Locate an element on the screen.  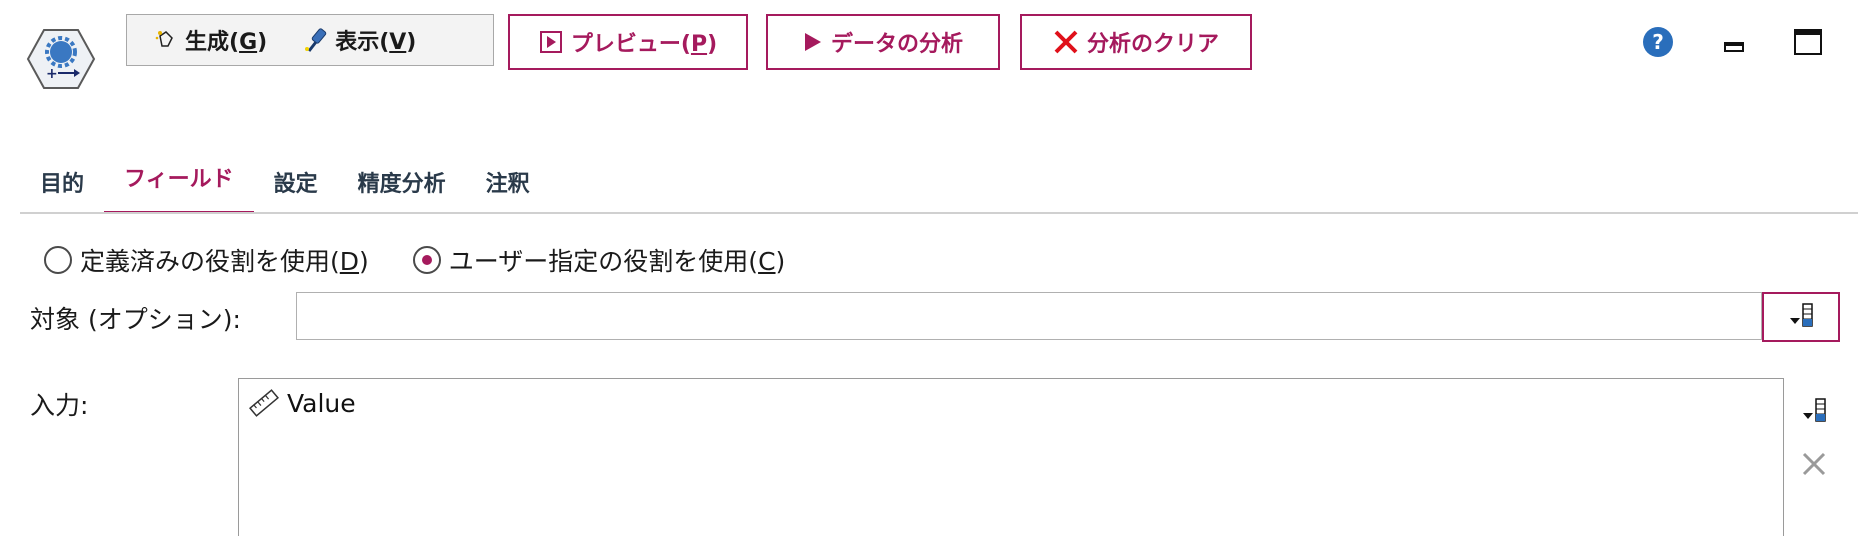
generate-mnemonic: G is located at coordinates (248, 42).